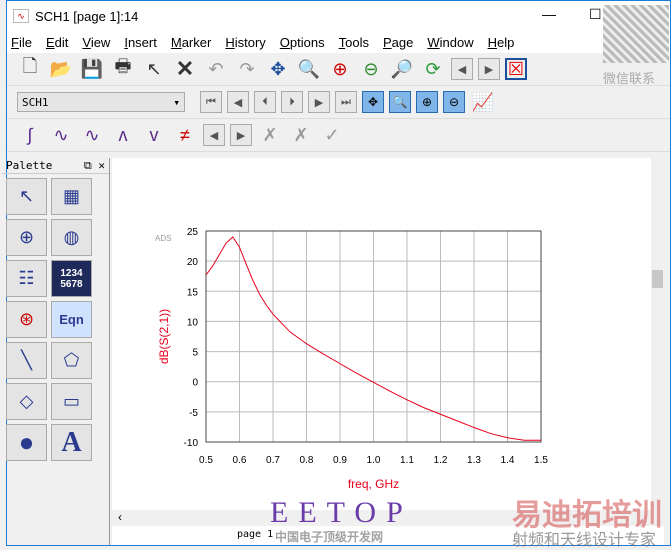 This screenshot has height=550, width=671. What do you see at coordinates (163, 238) in the screenshot?
I see `ads-label: ADS` at bounding box center [163, 238].